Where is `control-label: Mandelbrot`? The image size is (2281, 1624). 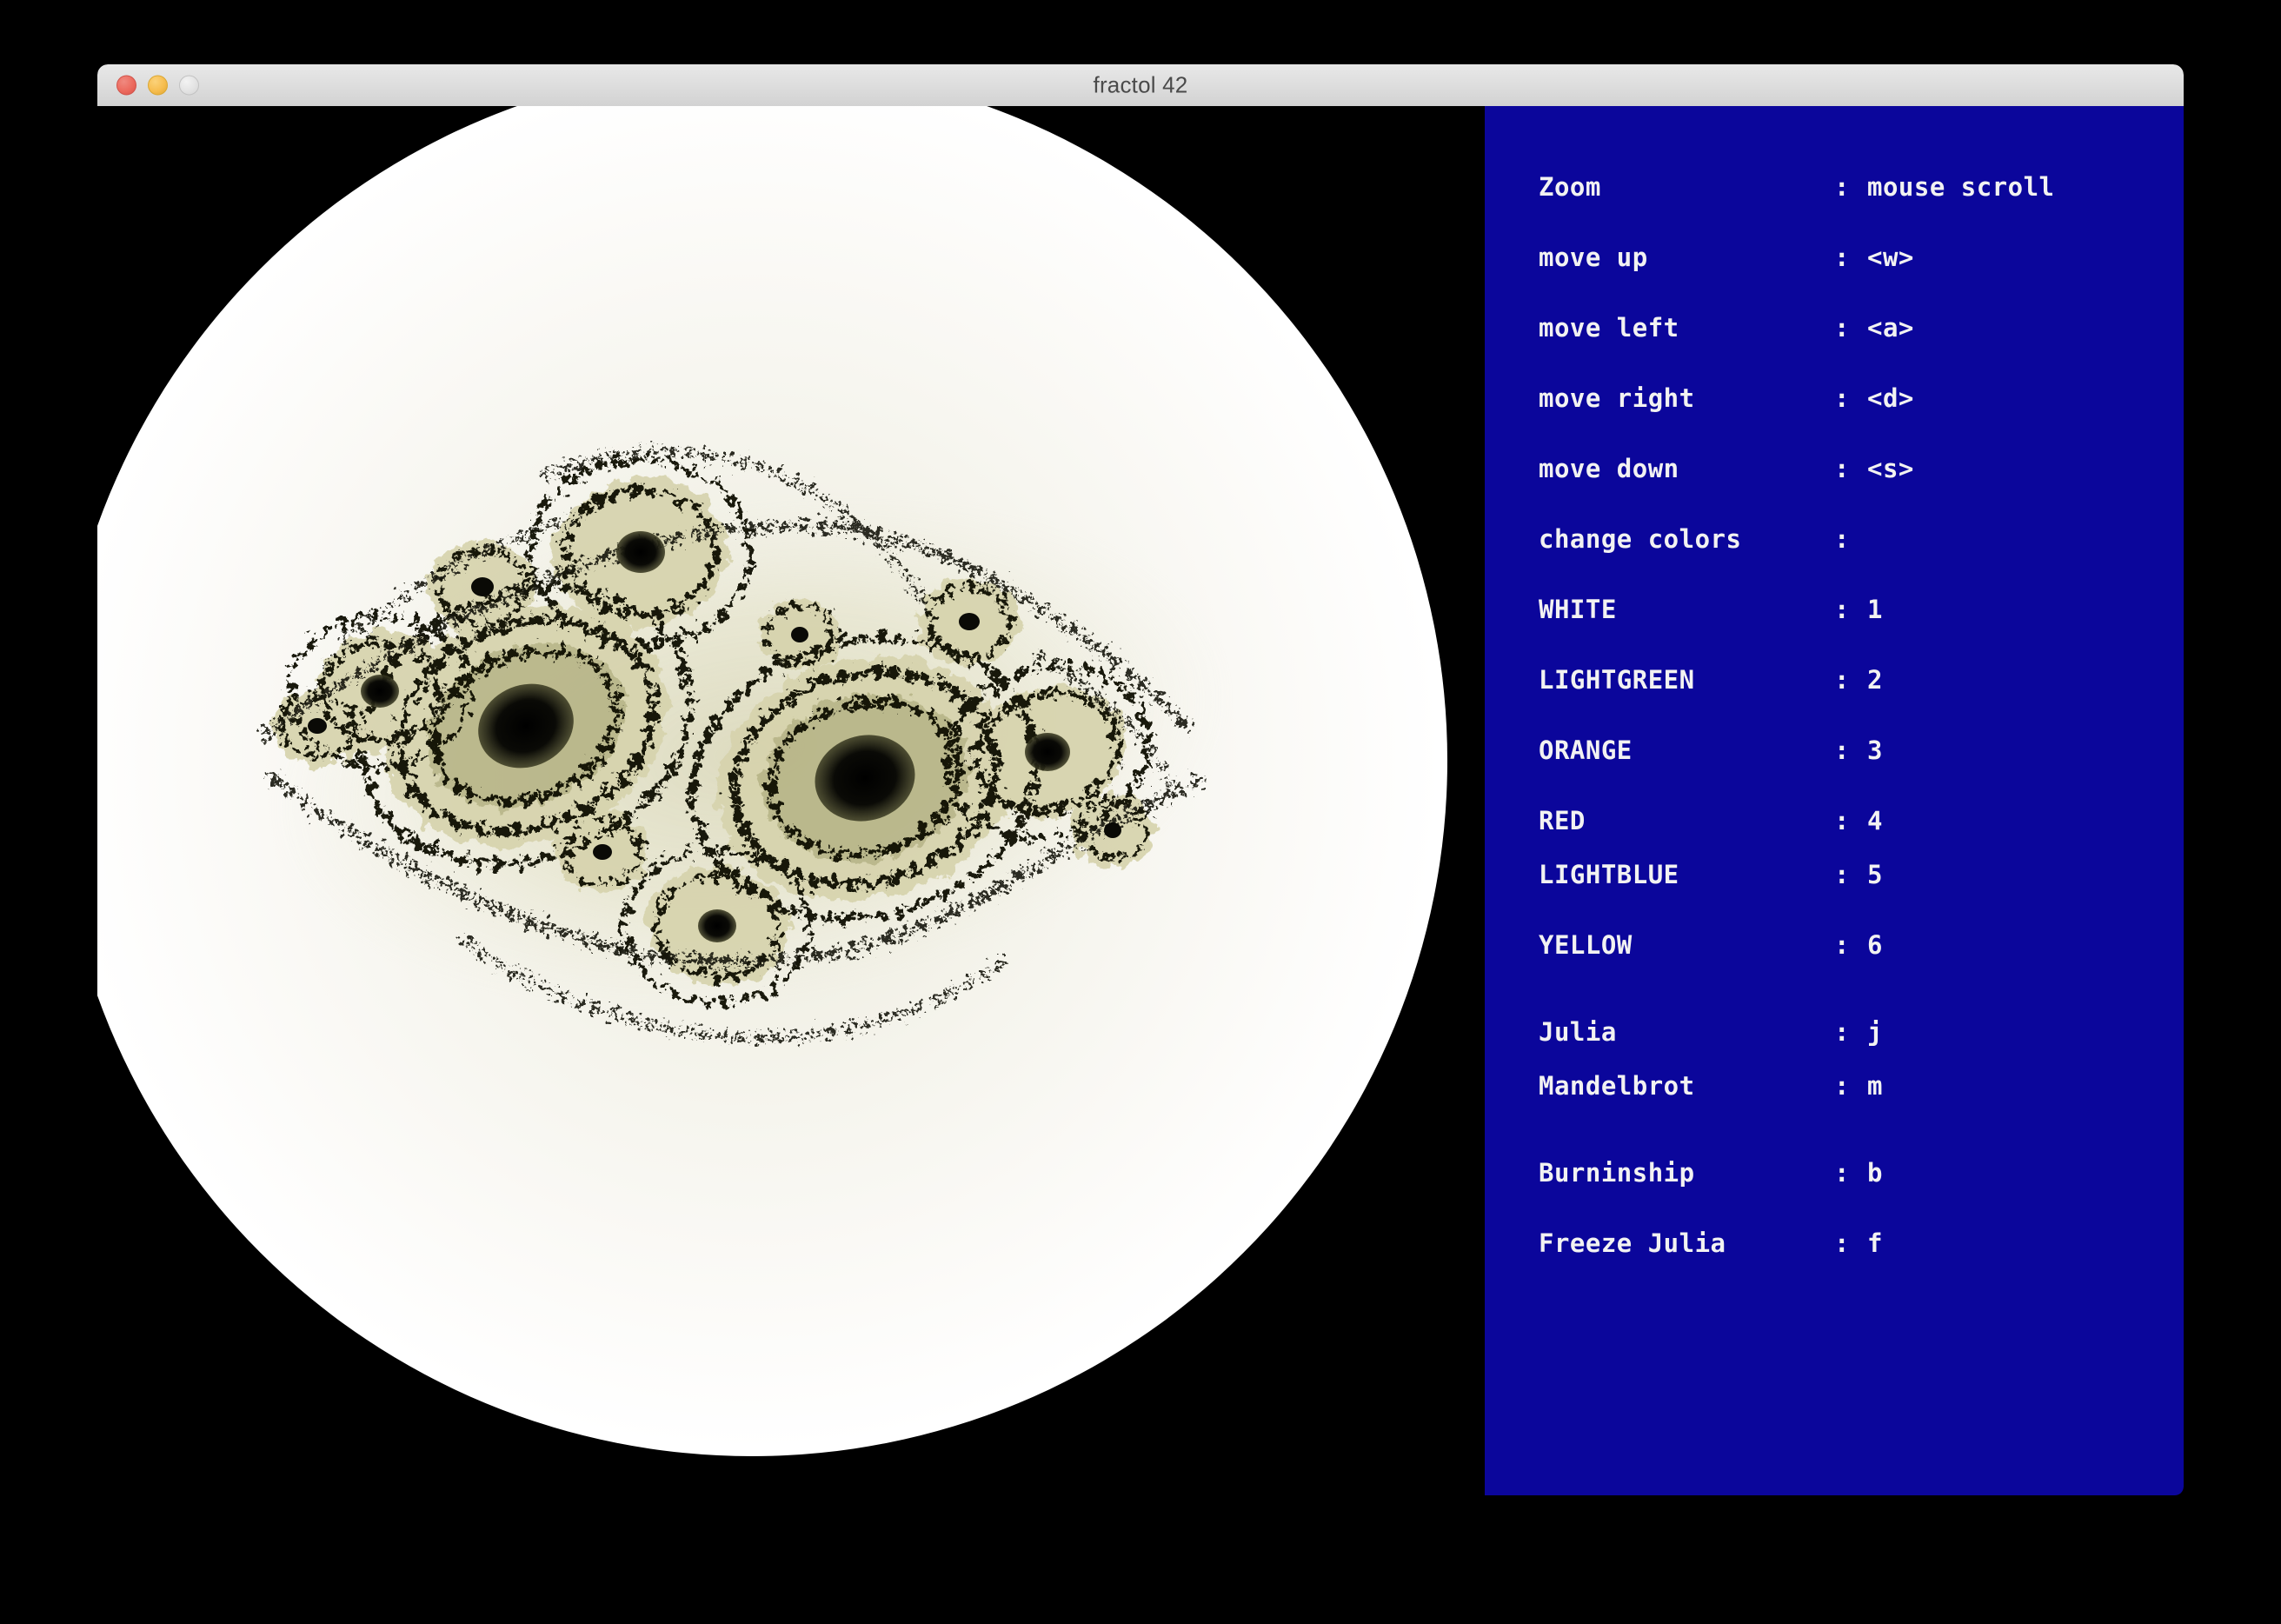 control-label: Mandelbrot is located at coordinates (1617, 1086).